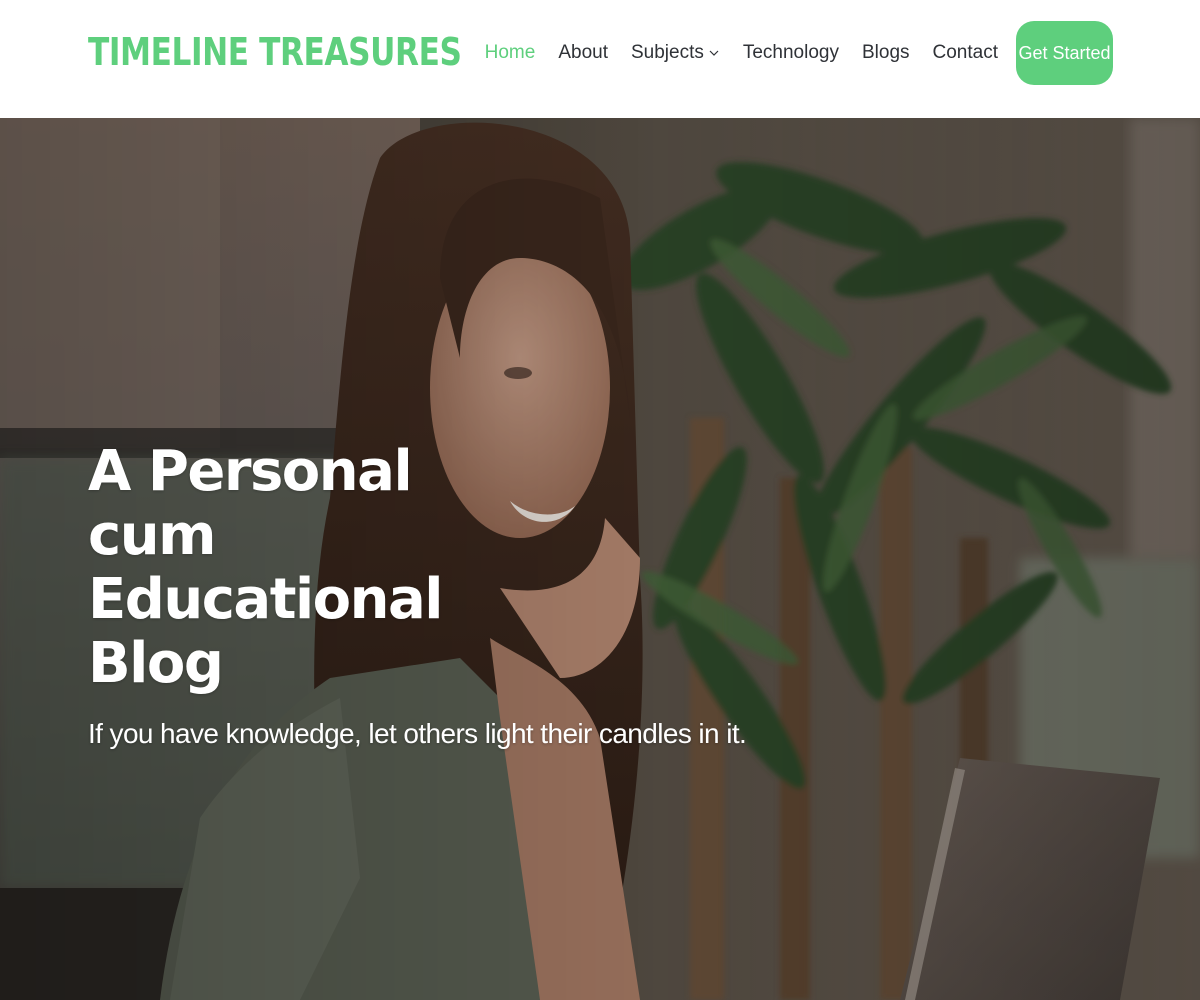 The width and height of the screenshot is (1200, 1000). I want to click on nav-item-contact: Contact, so click(965, 53).